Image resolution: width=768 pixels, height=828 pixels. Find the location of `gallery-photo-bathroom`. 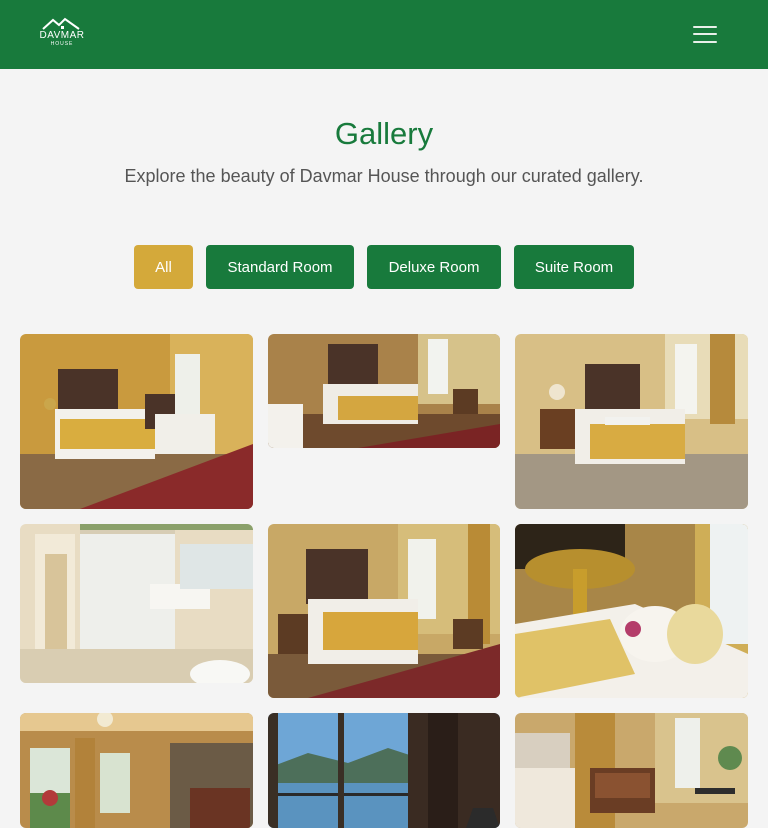

gallery-photo-bathroom is located at coordinates (136, 603).